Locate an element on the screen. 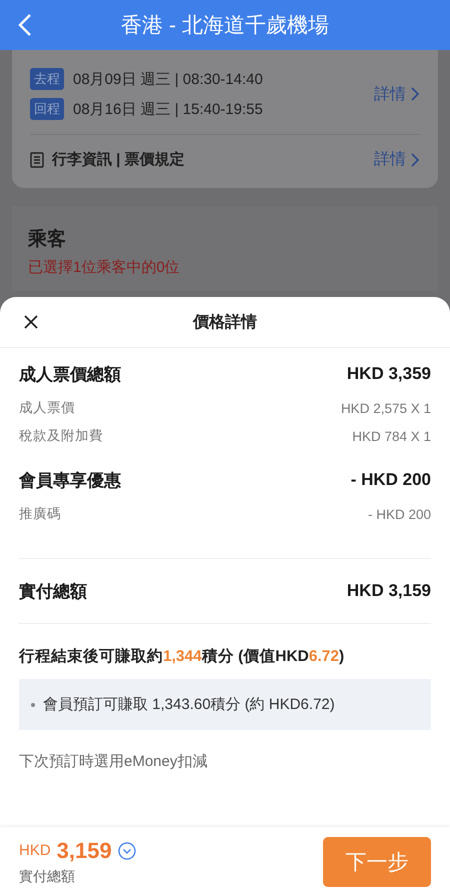 The width and height of the screenshot is (450, 896). price-label: 成人票價總額 is located at coordinates (70, 375).